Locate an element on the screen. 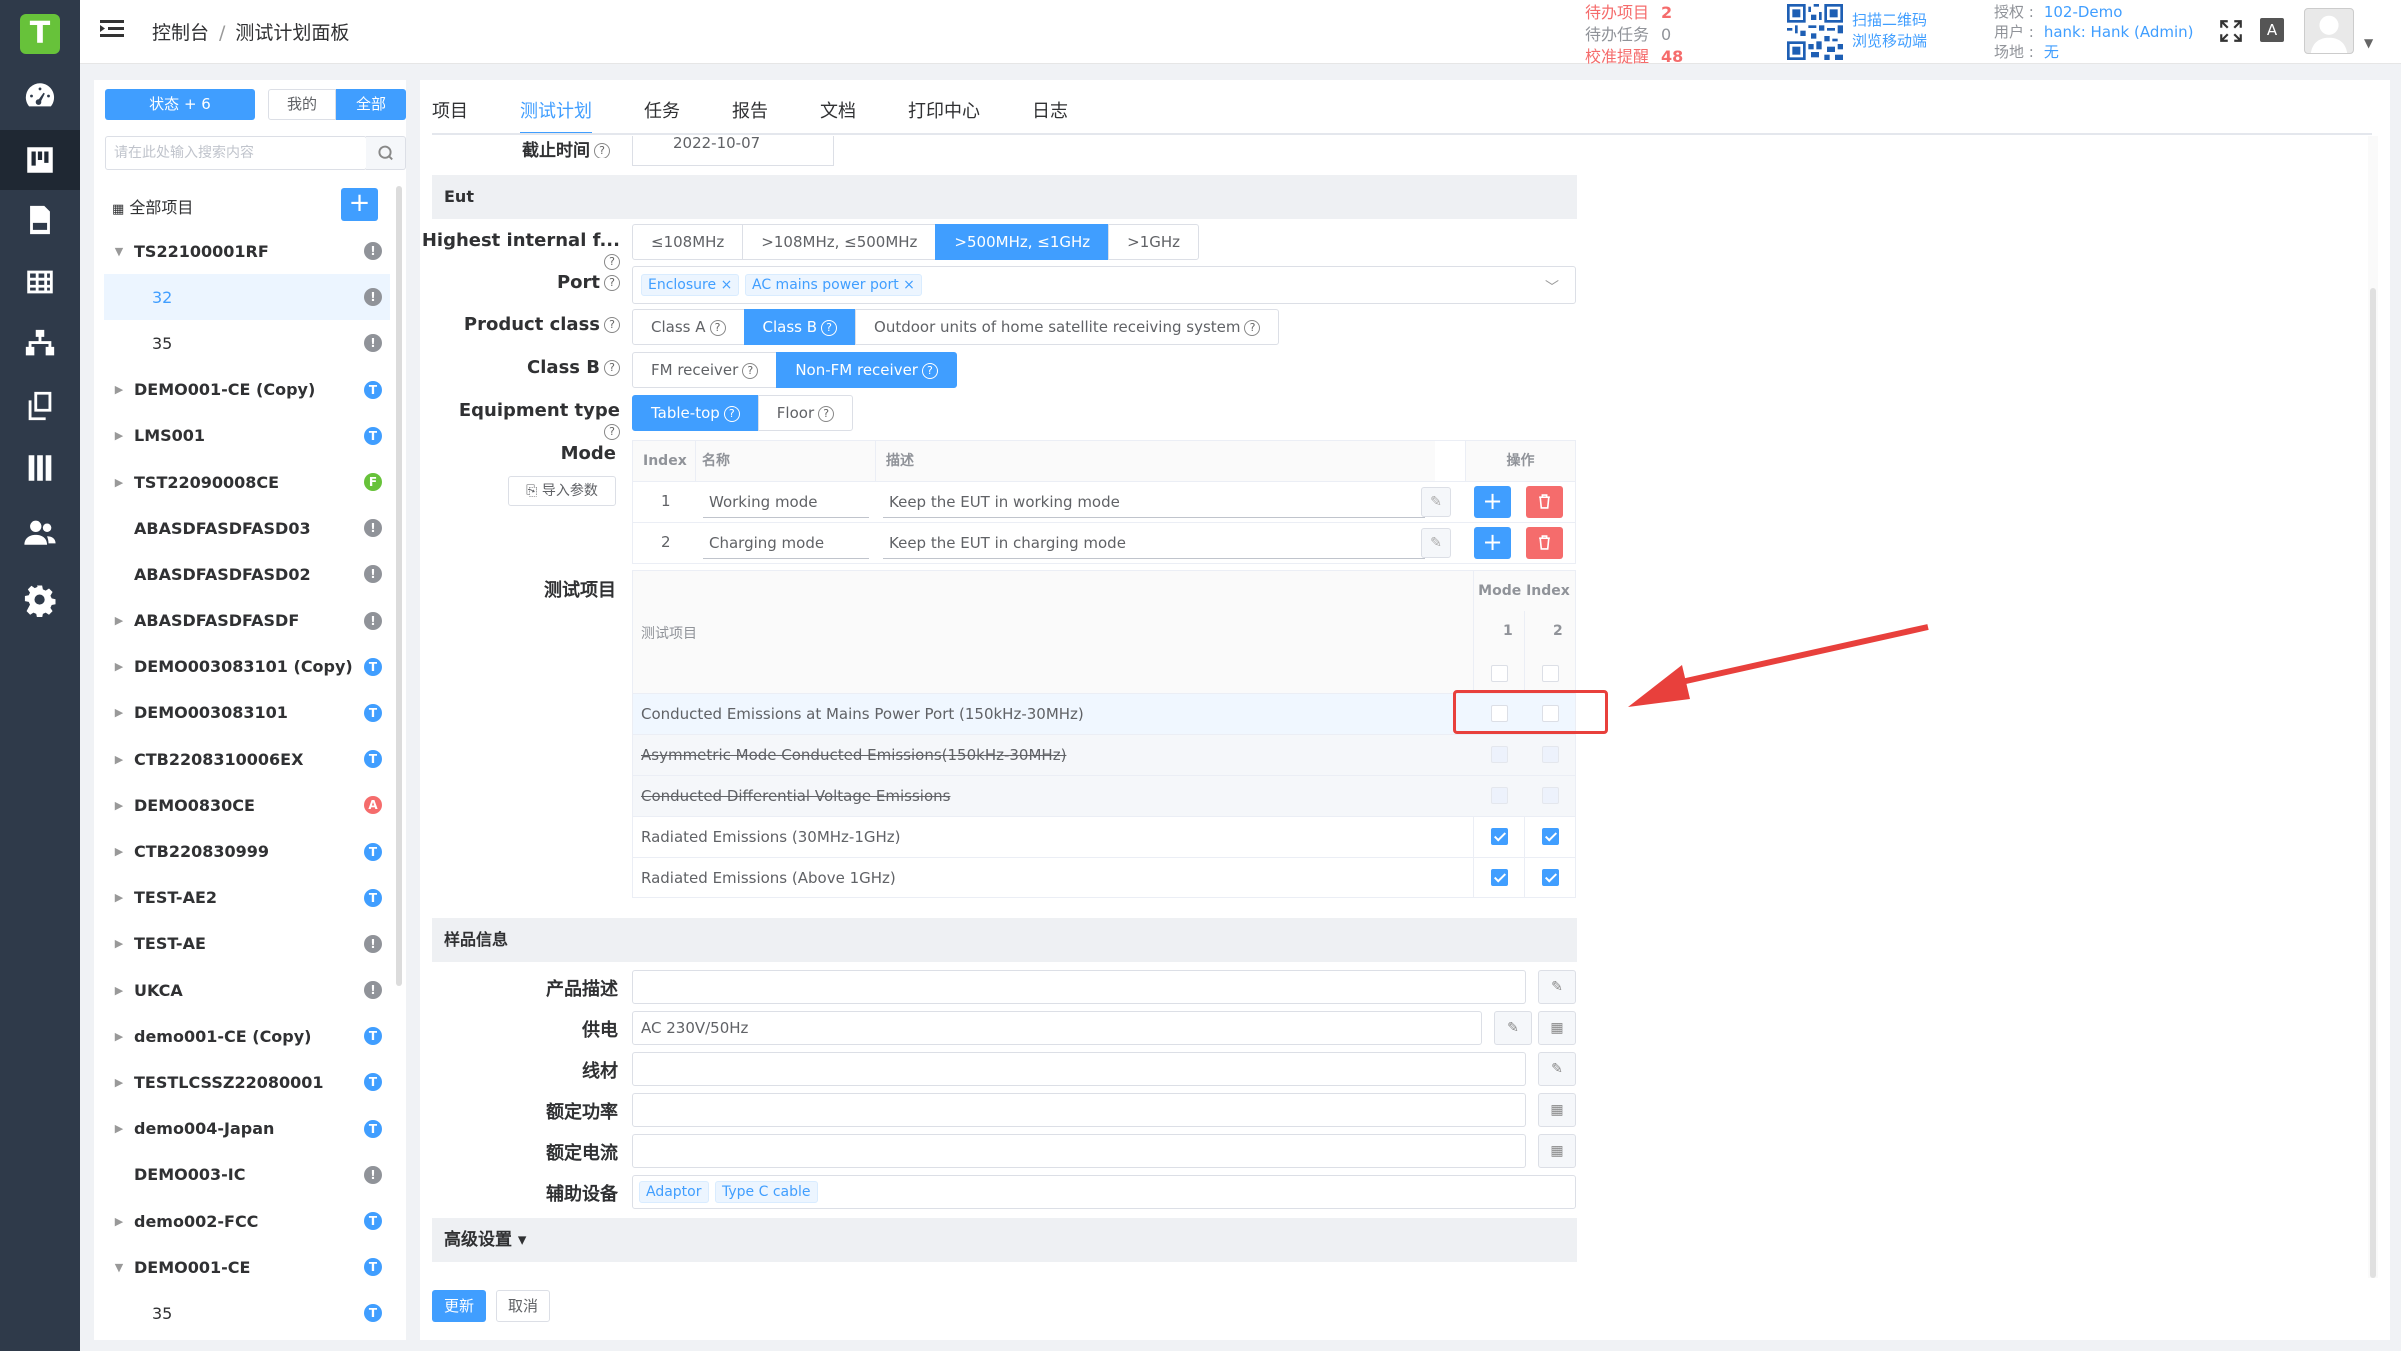 This screenshot has height=1351, width=2401. rated-current-input is located at coordinates (1079, 1151).